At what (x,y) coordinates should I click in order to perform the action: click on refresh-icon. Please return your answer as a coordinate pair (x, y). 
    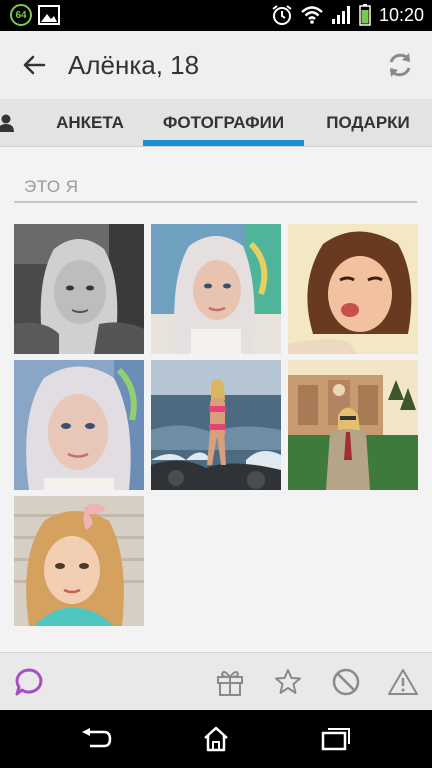
    Looking at the image, I should click on (400, 65).